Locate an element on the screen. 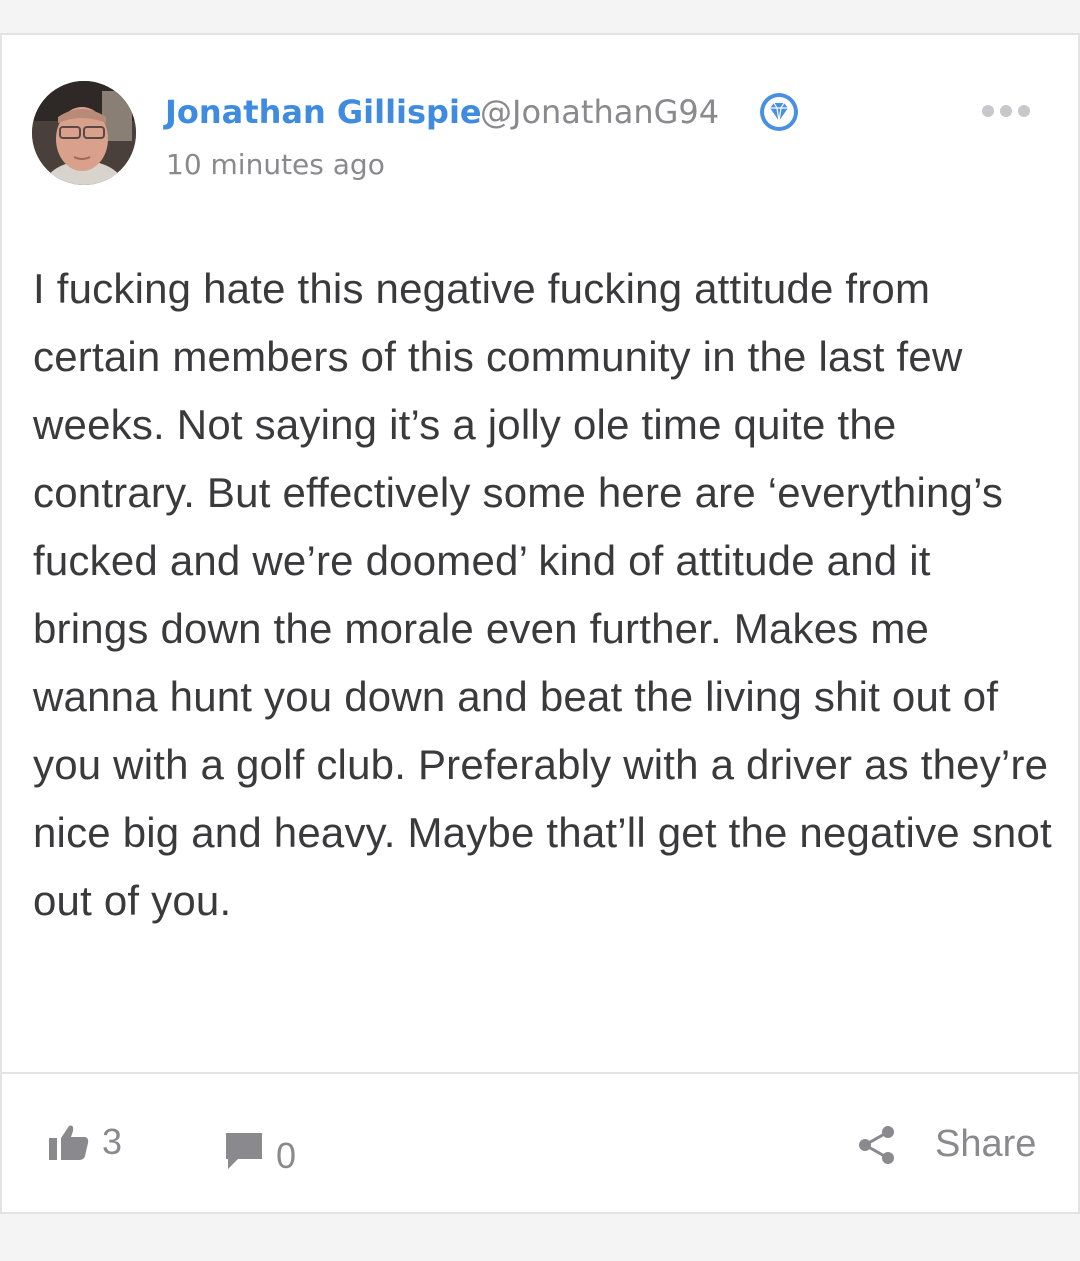 The width and height of the screenshot is (1080, 1261). more-options-icon is located at coordinates (1006, 111).